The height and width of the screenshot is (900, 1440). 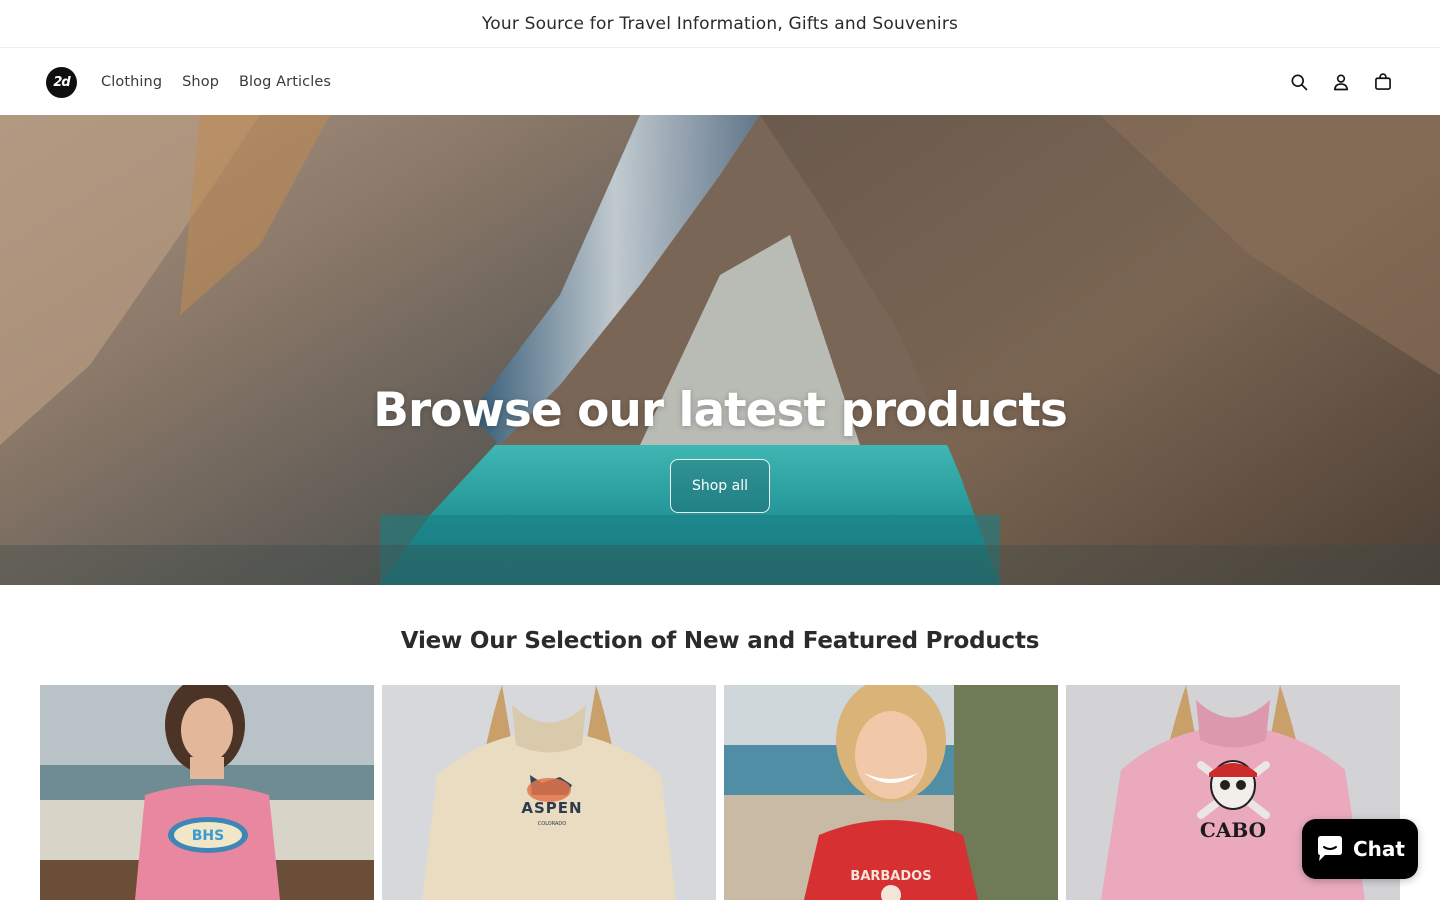 I want to click on nav-shop: Shop, so click(x=200, y=82).